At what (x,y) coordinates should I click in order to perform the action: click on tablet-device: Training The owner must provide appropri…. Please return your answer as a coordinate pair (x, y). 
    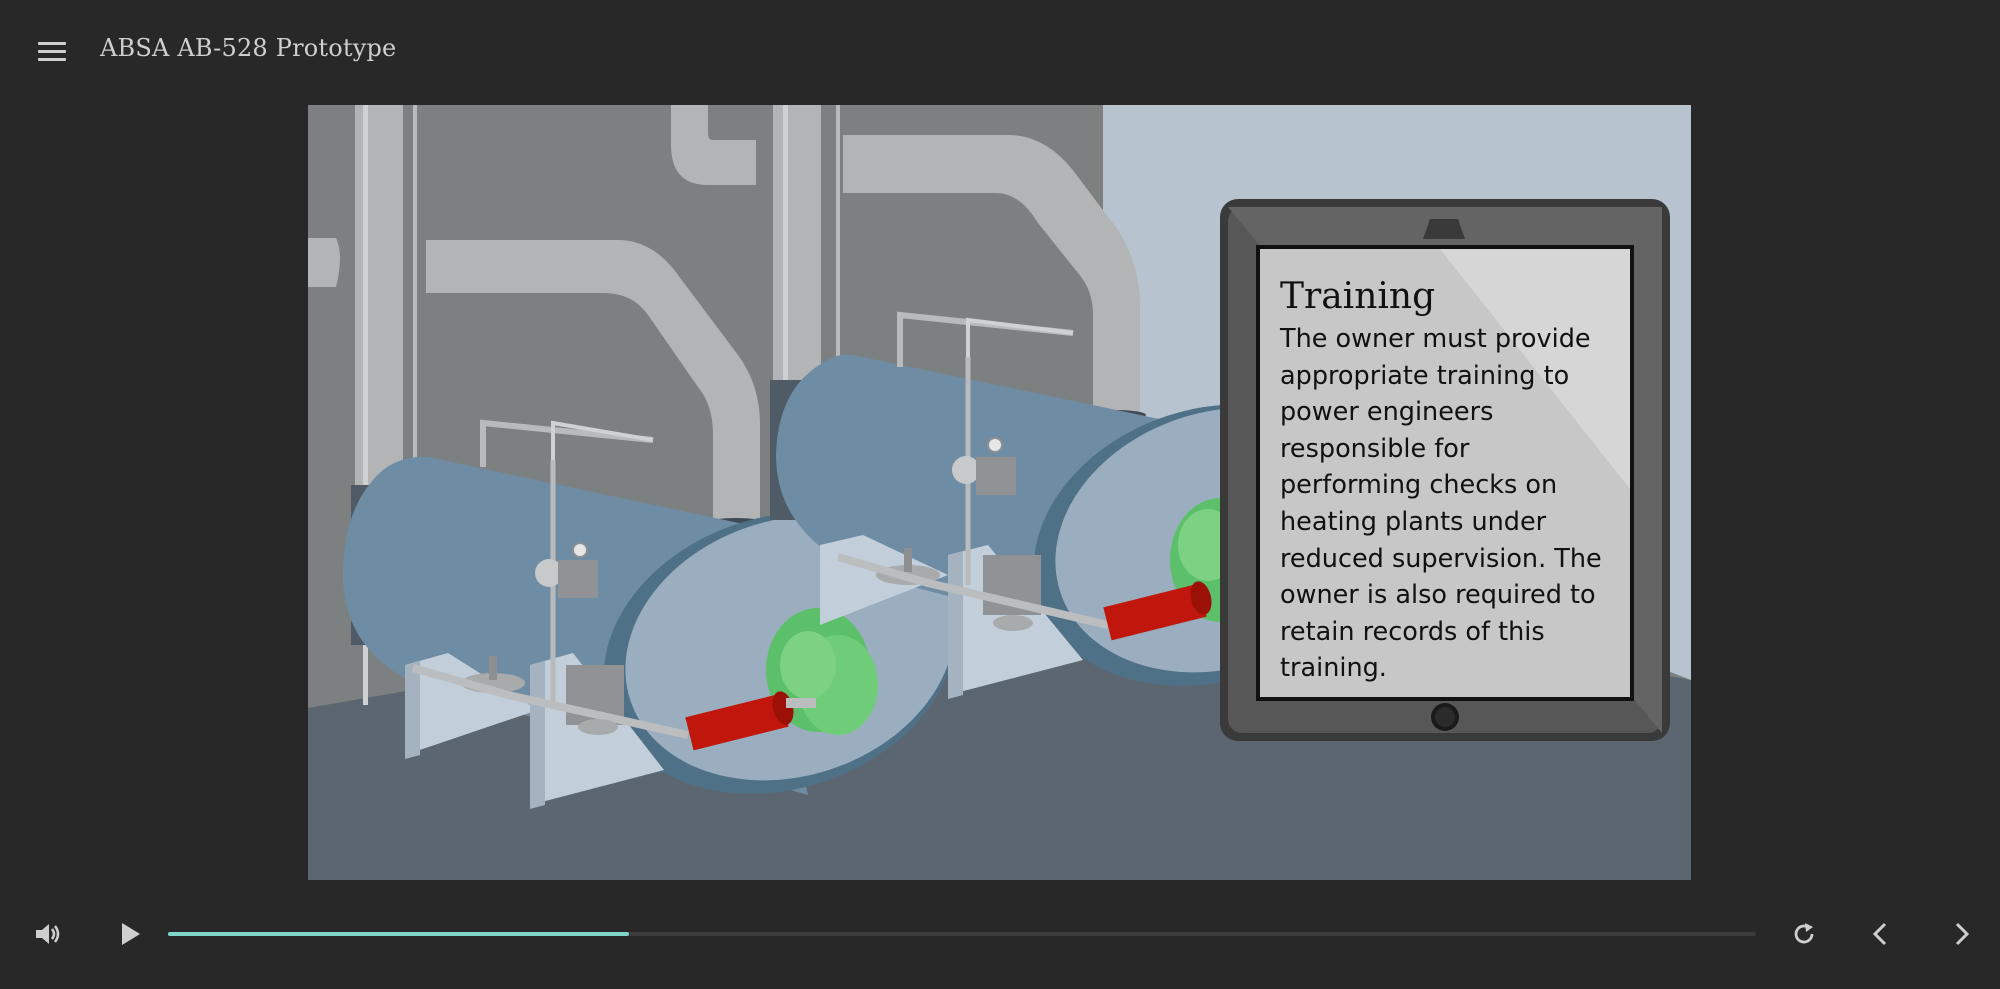
    Looking at the image, I should click on (1445, 470).